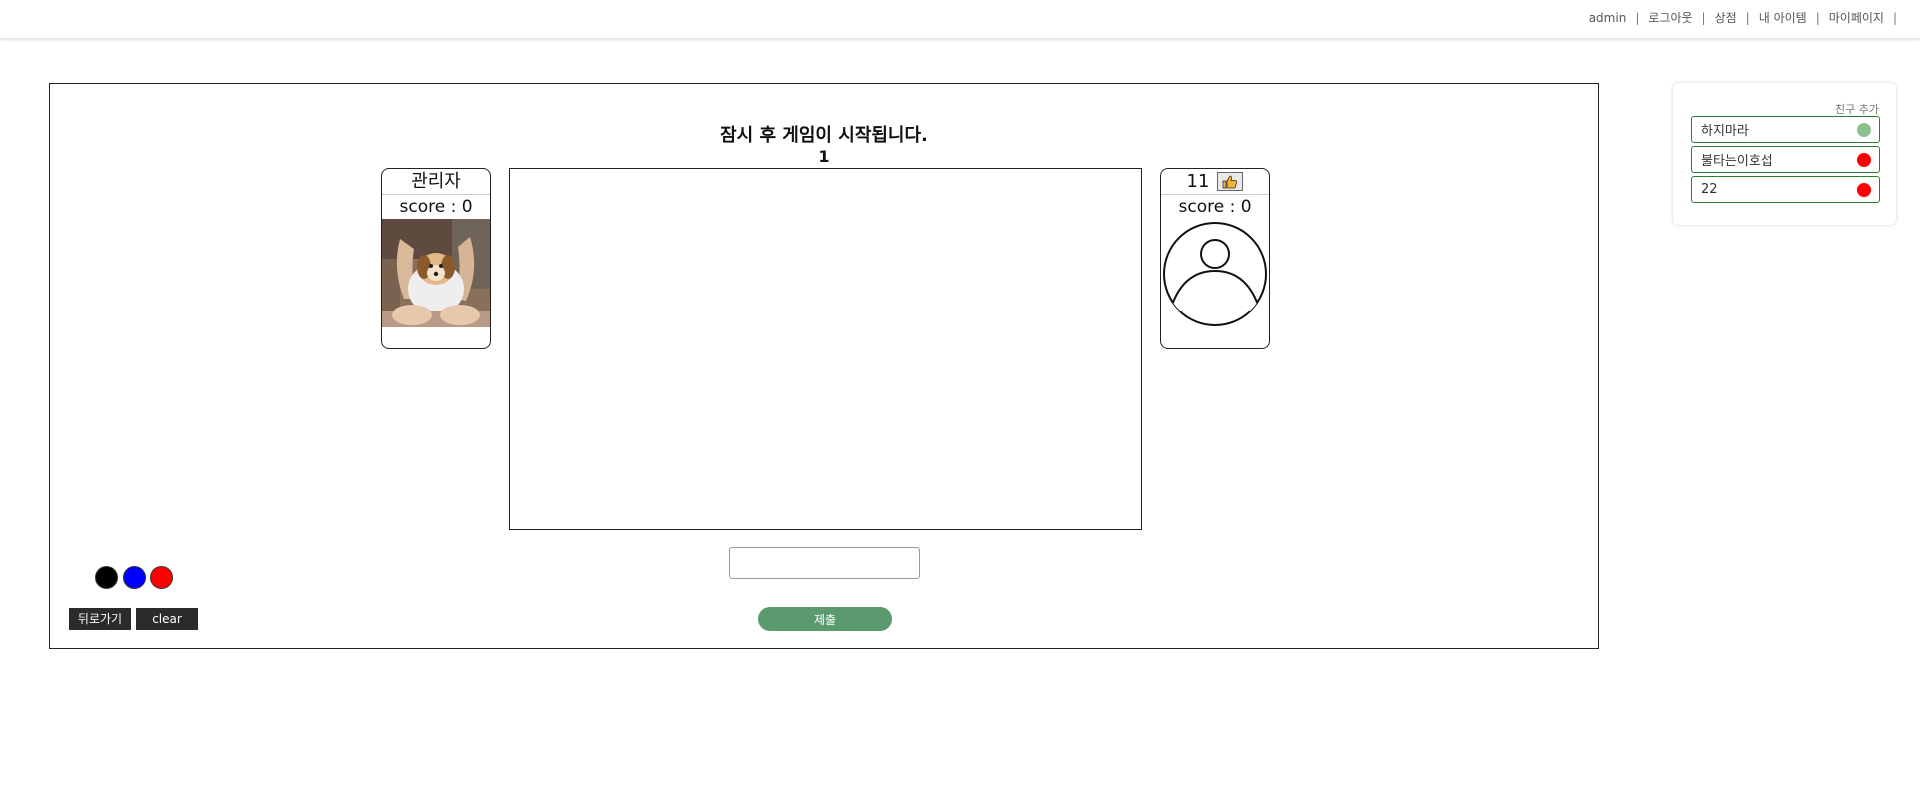 This screenshot has width=1920, height=794. I want to click on friends-panel: 친구 추가 하지마라 불타는이호섭 22, so click(1784, 154).